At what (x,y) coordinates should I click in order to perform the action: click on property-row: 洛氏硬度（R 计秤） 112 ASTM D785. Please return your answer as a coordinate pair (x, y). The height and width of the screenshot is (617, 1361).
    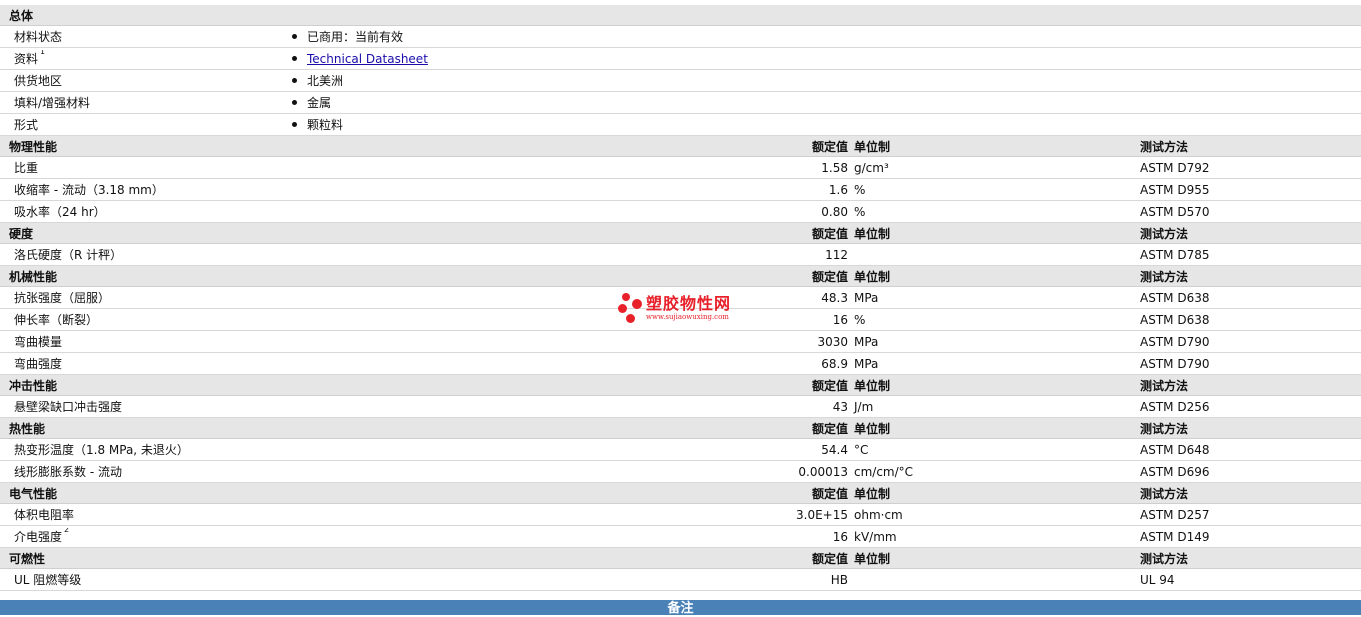
    Looking at the image, I should click on (680, 255).